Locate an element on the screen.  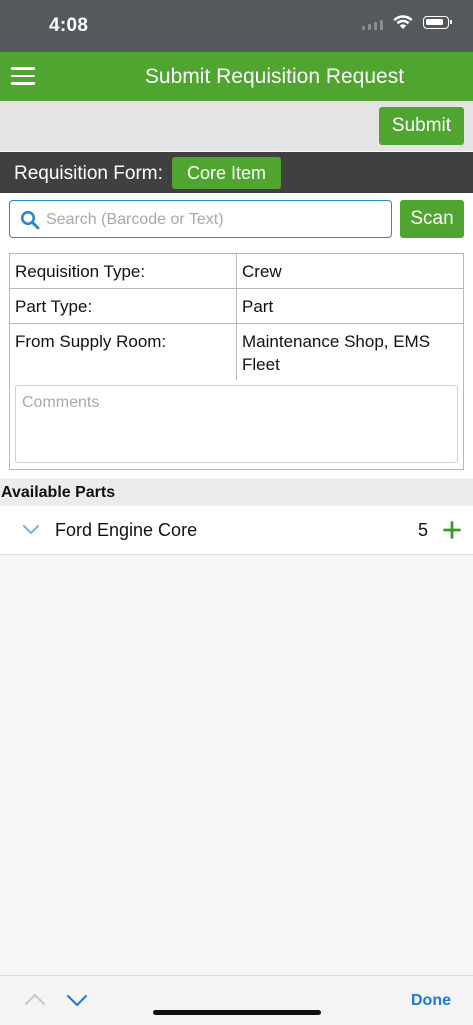
available-parts-header: Available Parts is located at coordinates (236, 492).